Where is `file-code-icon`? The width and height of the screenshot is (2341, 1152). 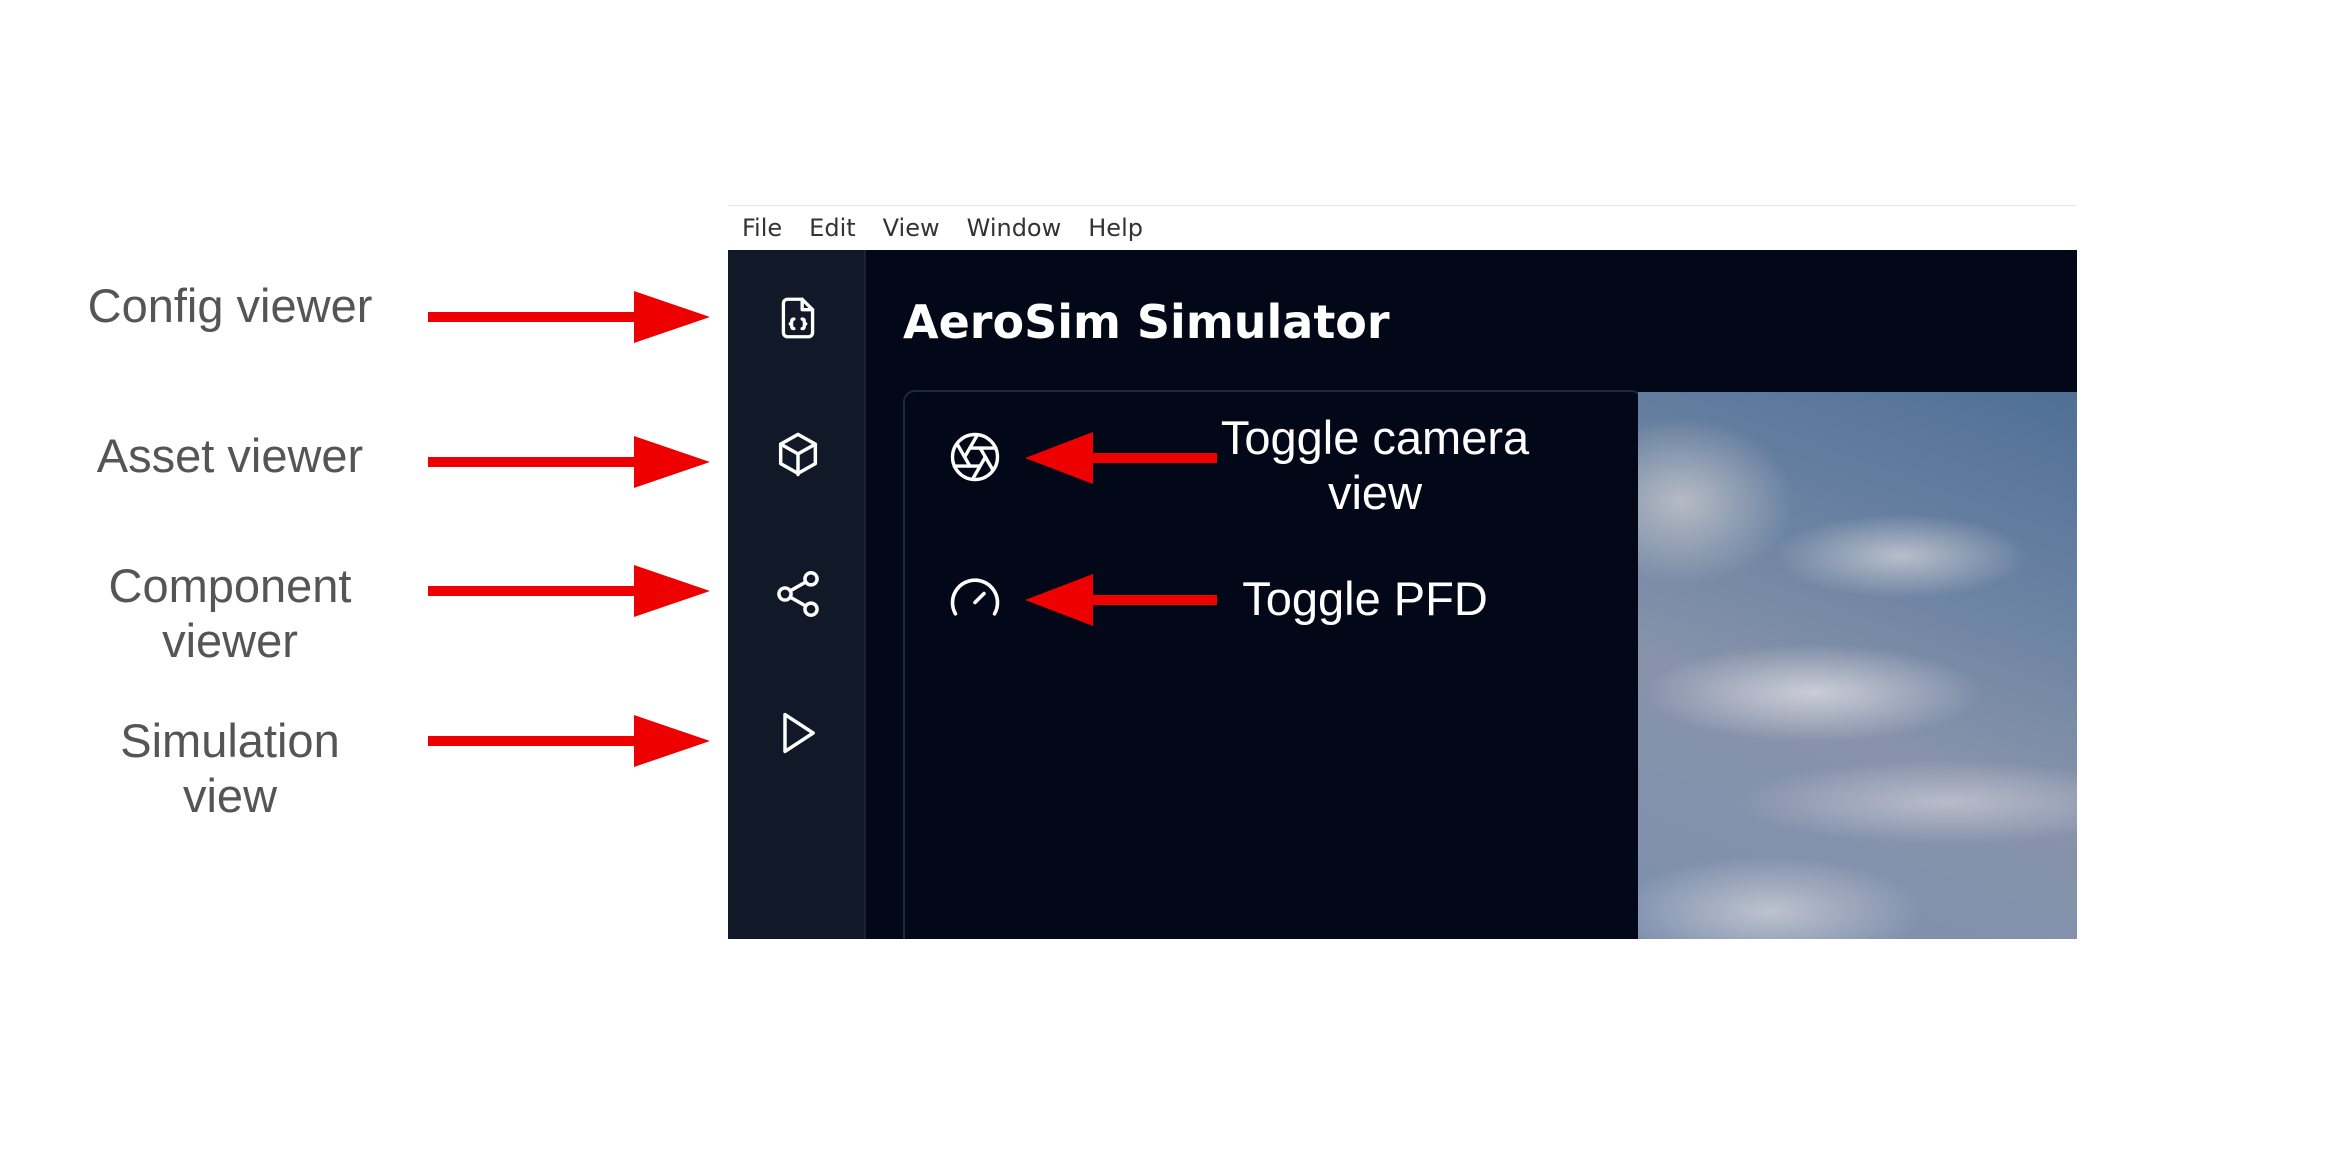 file-code-icon is located at coordinates (798, 318).